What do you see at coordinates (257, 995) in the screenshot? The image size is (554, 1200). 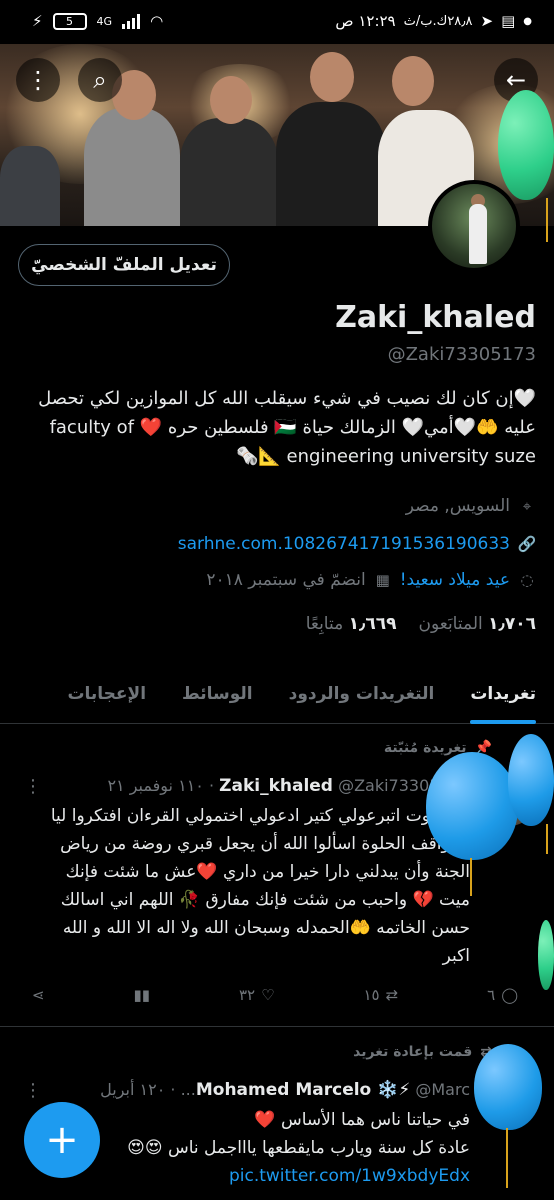 I see `like-button: ٣٢ ♡` at bounding box center [257, 995].